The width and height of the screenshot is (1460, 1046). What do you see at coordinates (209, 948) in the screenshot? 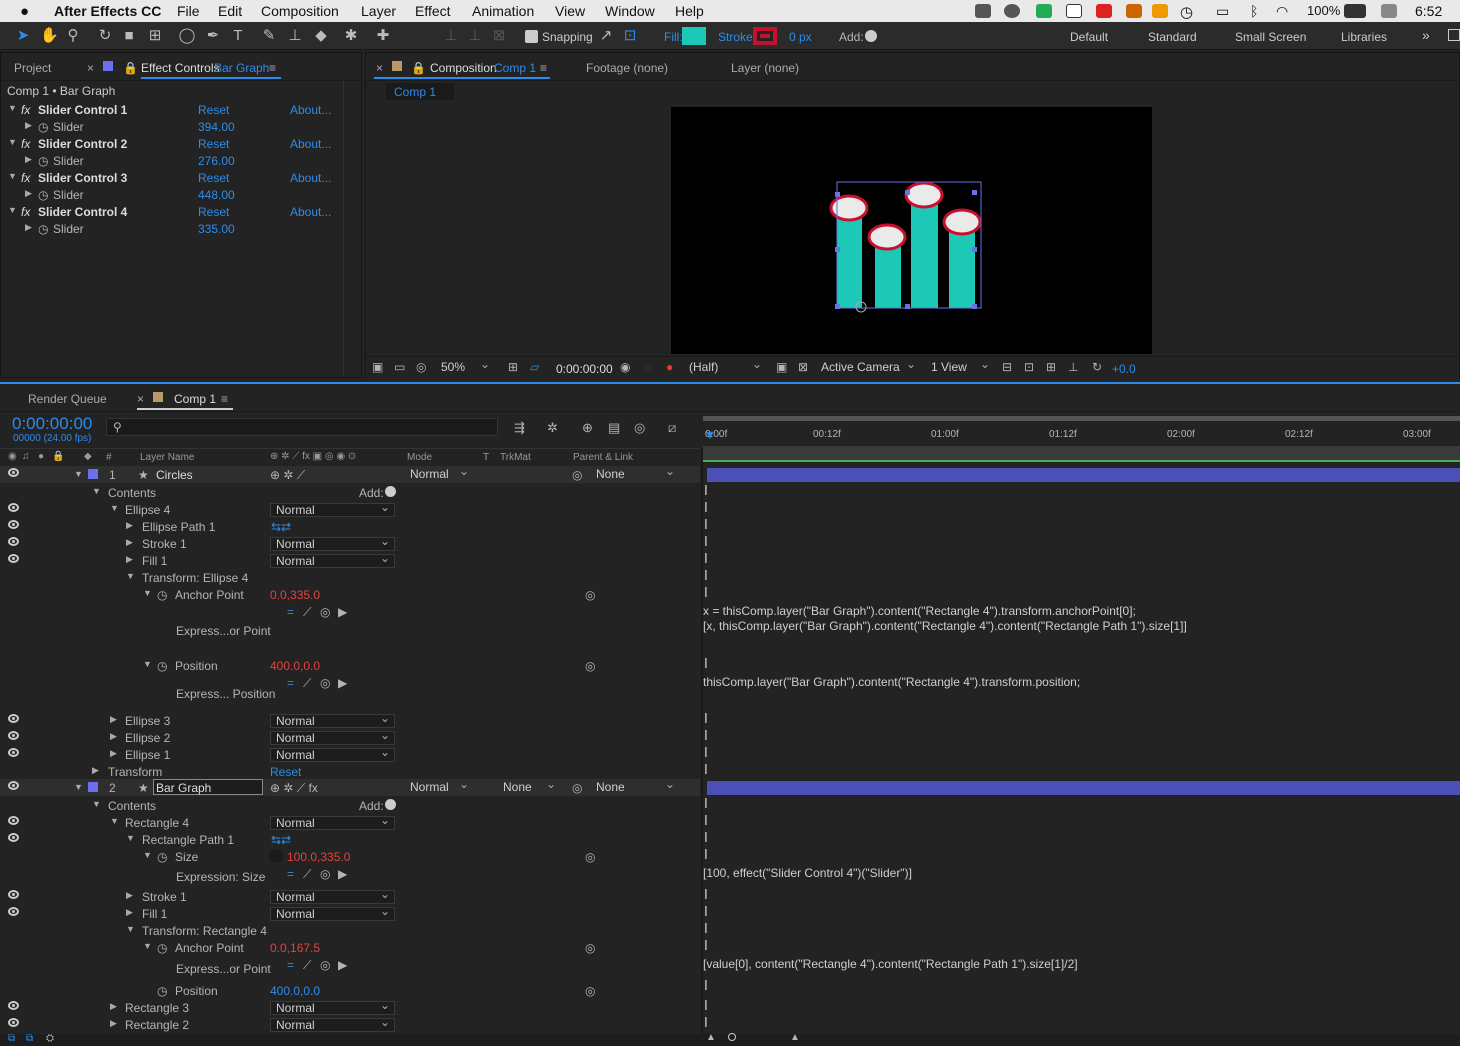
I see `property-name: Anchor Point` at bounding box center [209, 948].